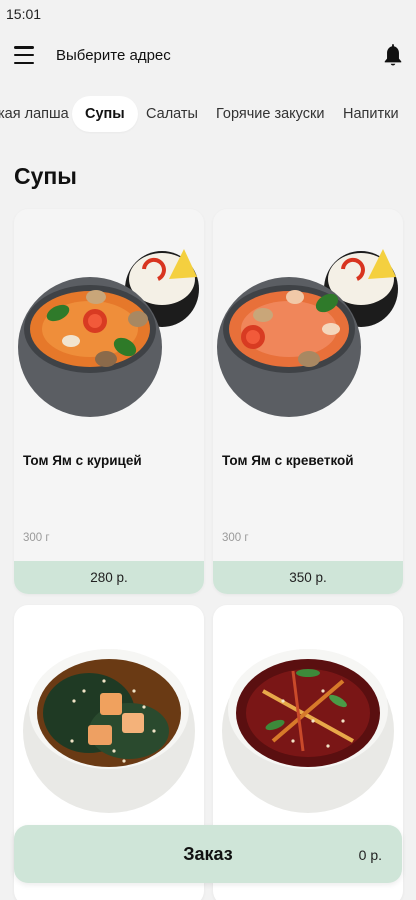  I want to click on order-total: 0 р., so click(370, 855).